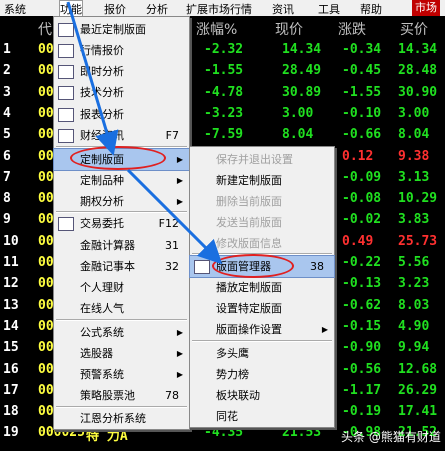  Describe the element at coordinates (391, 437) in the screenshot. I see `watermark: 头条 @熊猫有财道` at that location.